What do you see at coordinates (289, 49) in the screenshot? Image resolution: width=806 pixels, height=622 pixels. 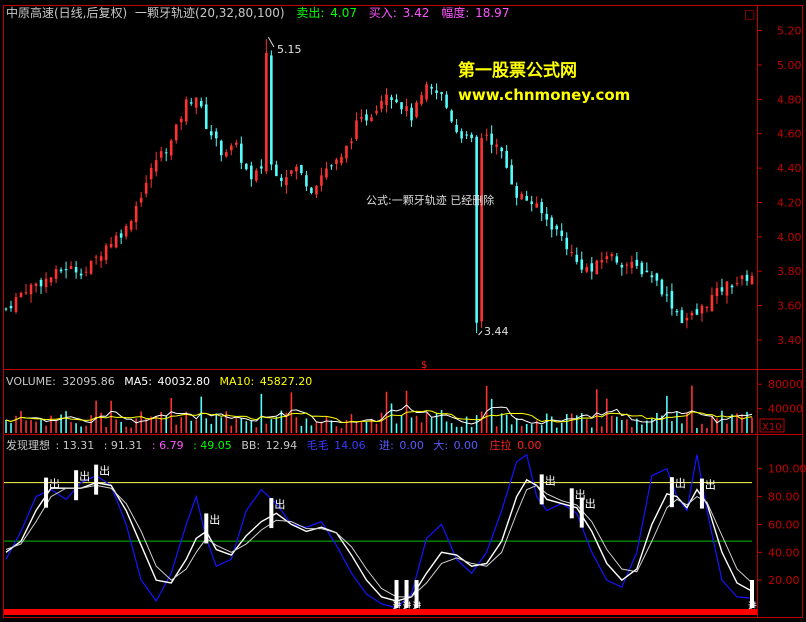 I see `high-label: 5.15` at bounding box center [289, 49].